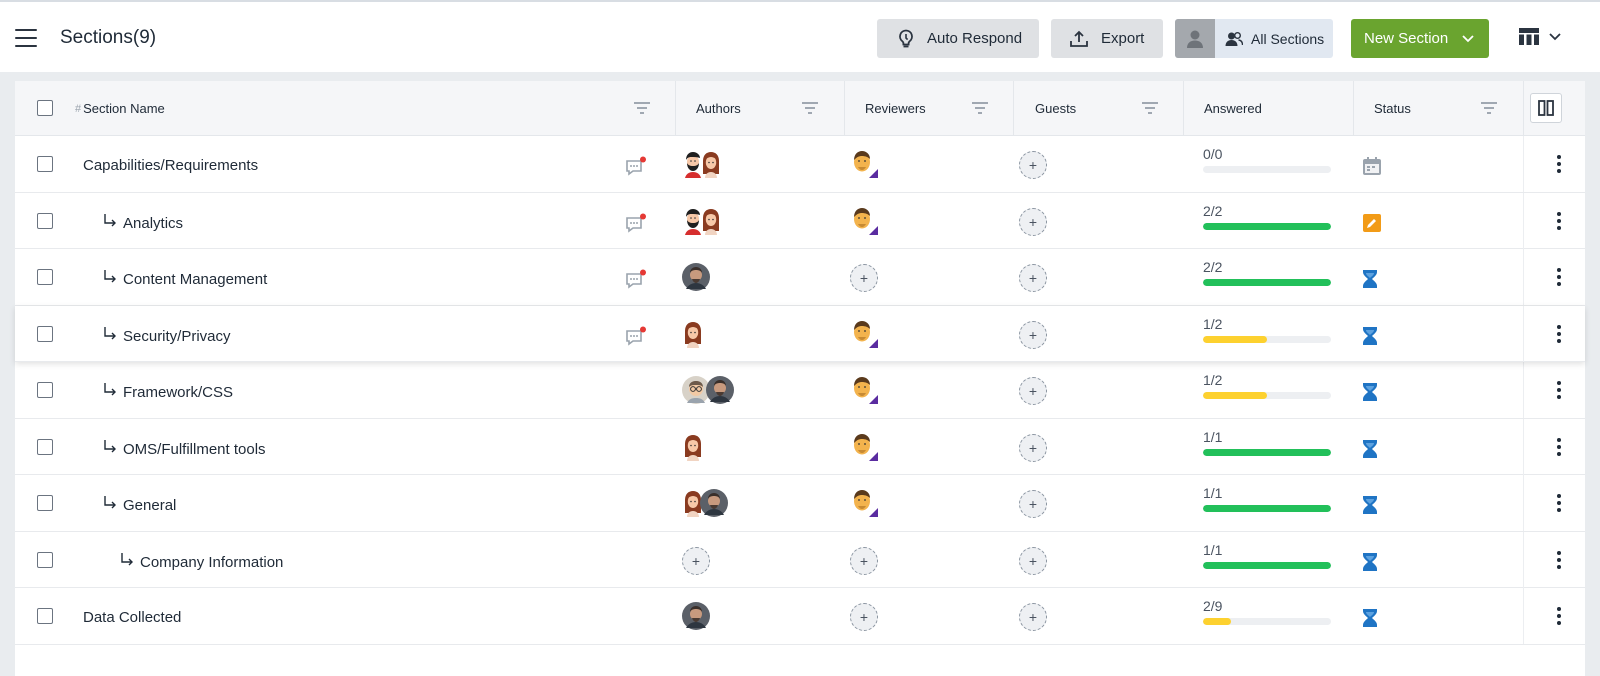 This screenshot has width=1600, height=676. What do you see at coordinates (1523, 616) in the screenshot?
I see `column-divider` at bounding box center [1523, 616].